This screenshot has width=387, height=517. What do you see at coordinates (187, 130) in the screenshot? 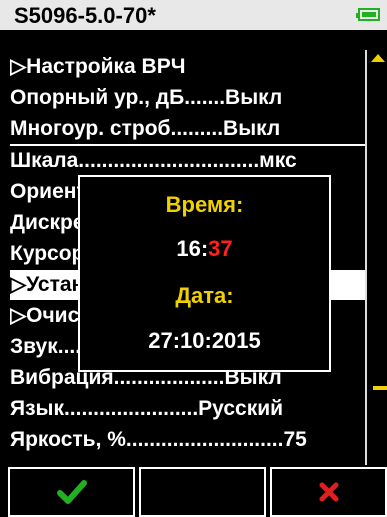
I see `menu-item-multilevel-gate: Многоур. строб.........Выкл` at bounding box center [187, 130].